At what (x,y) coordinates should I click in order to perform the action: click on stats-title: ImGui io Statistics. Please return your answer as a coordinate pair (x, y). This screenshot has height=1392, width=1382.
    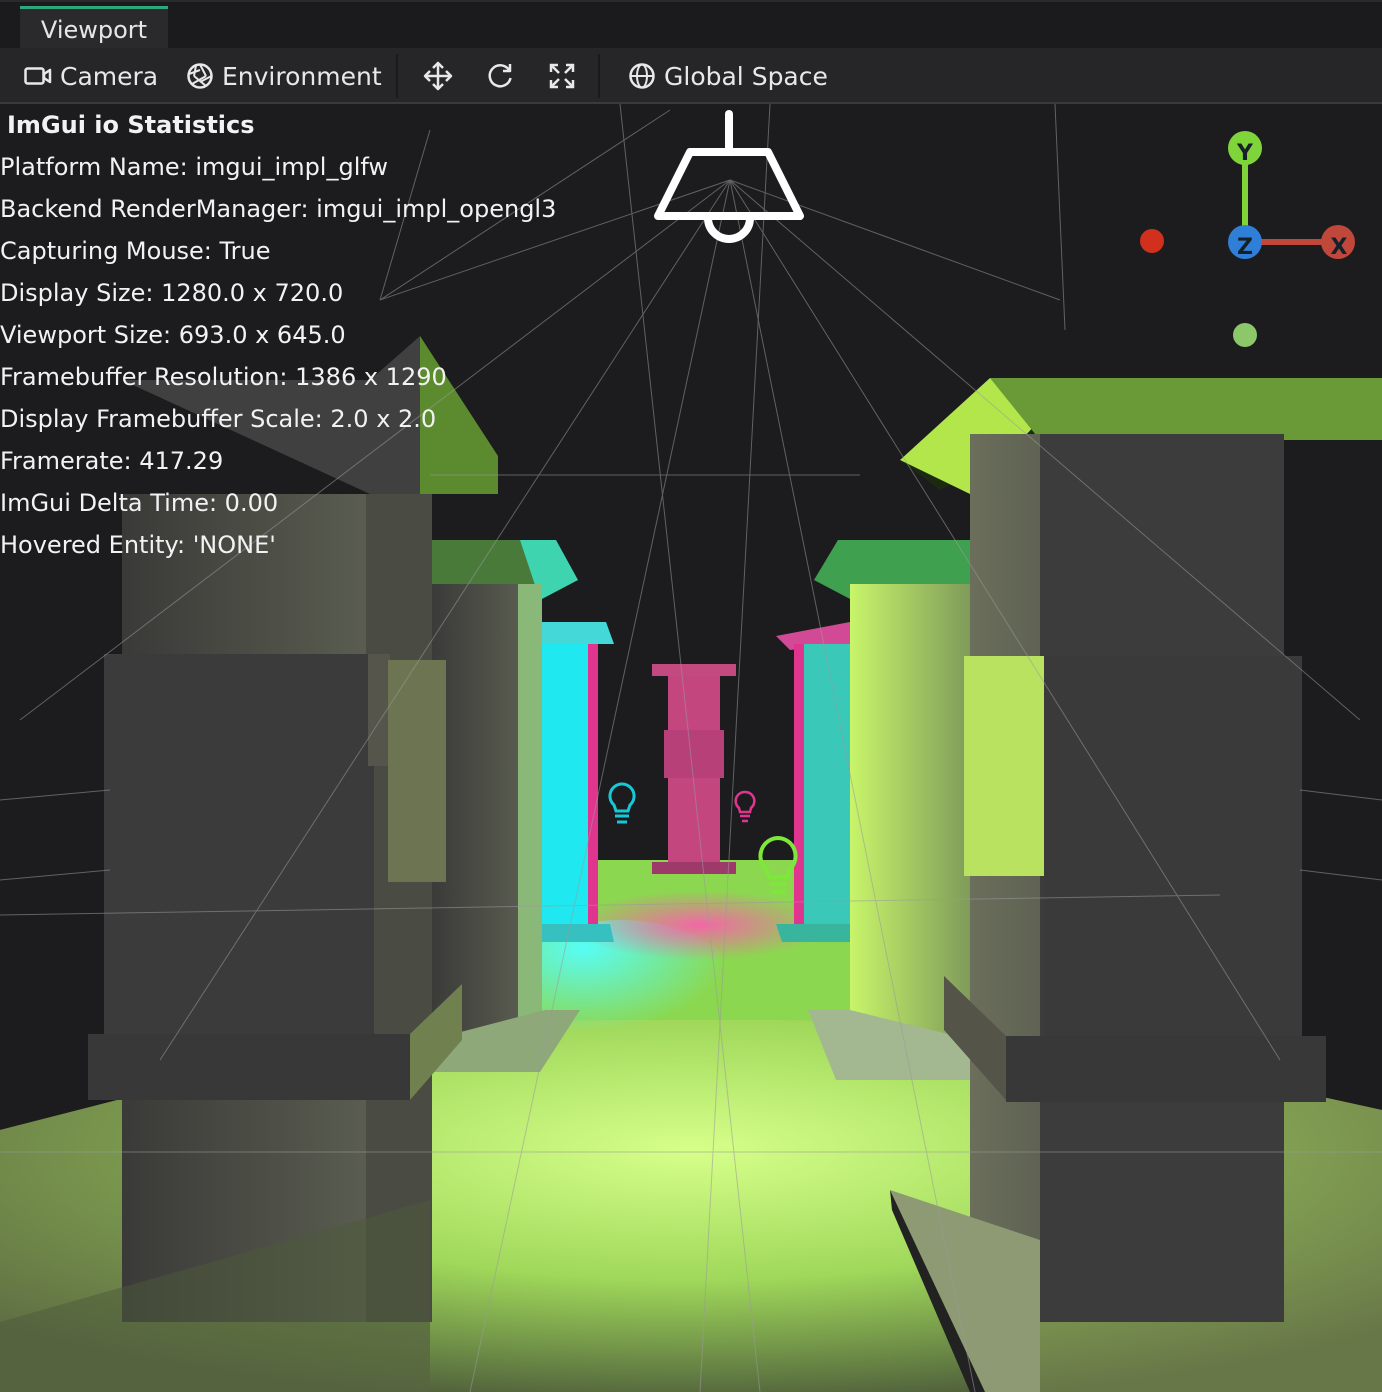
    Looking at the image, I should click on (131, 125).